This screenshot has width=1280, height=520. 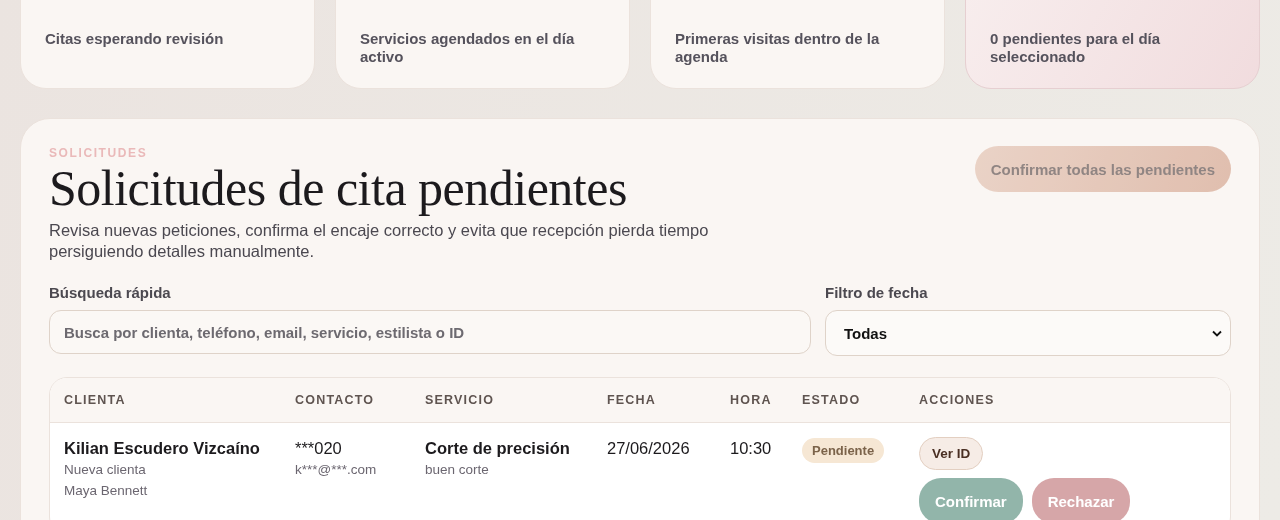 I want to click on service-note: buen corte, so click(x=457, y=470).